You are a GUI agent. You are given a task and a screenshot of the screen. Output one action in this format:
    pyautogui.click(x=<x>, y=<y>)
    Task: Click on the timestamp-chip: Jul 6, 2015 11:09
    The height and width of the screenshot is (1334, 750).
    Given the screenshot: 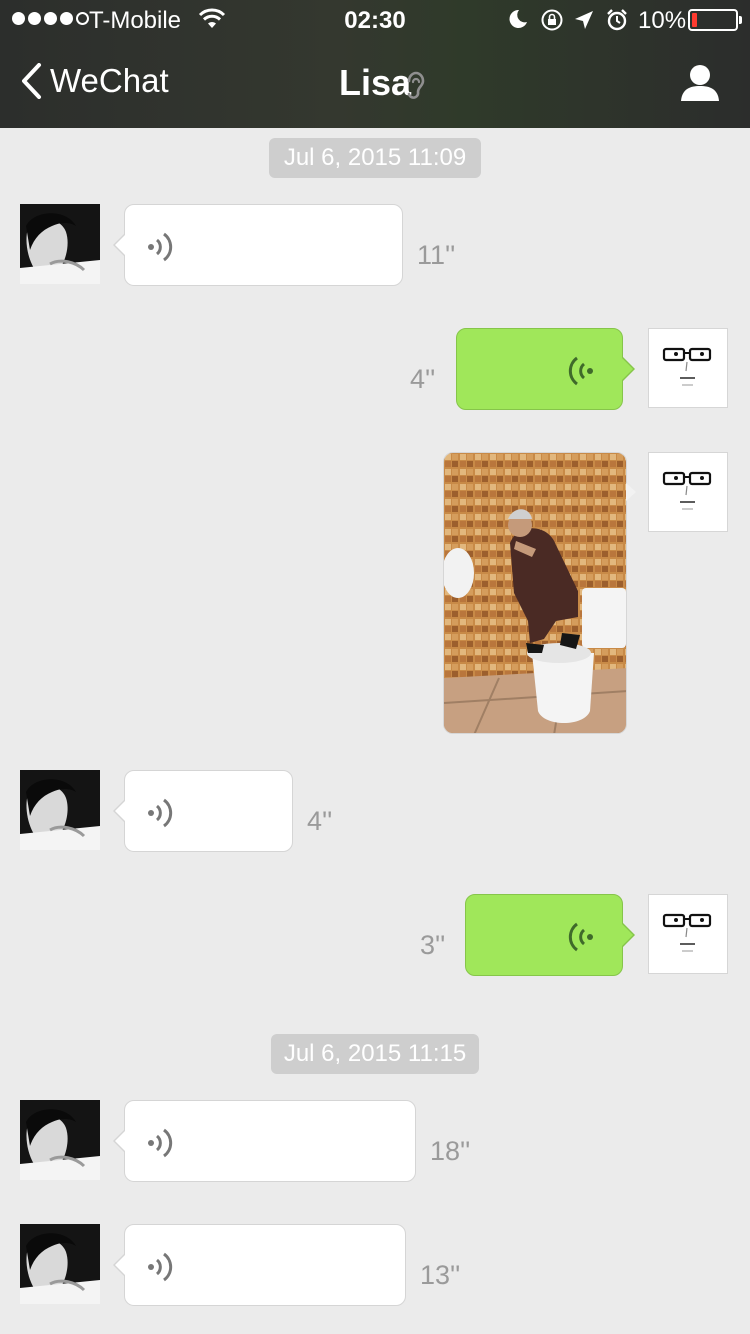 What is the action you would take?
    pyautogui.click(x=375, y=158)
    